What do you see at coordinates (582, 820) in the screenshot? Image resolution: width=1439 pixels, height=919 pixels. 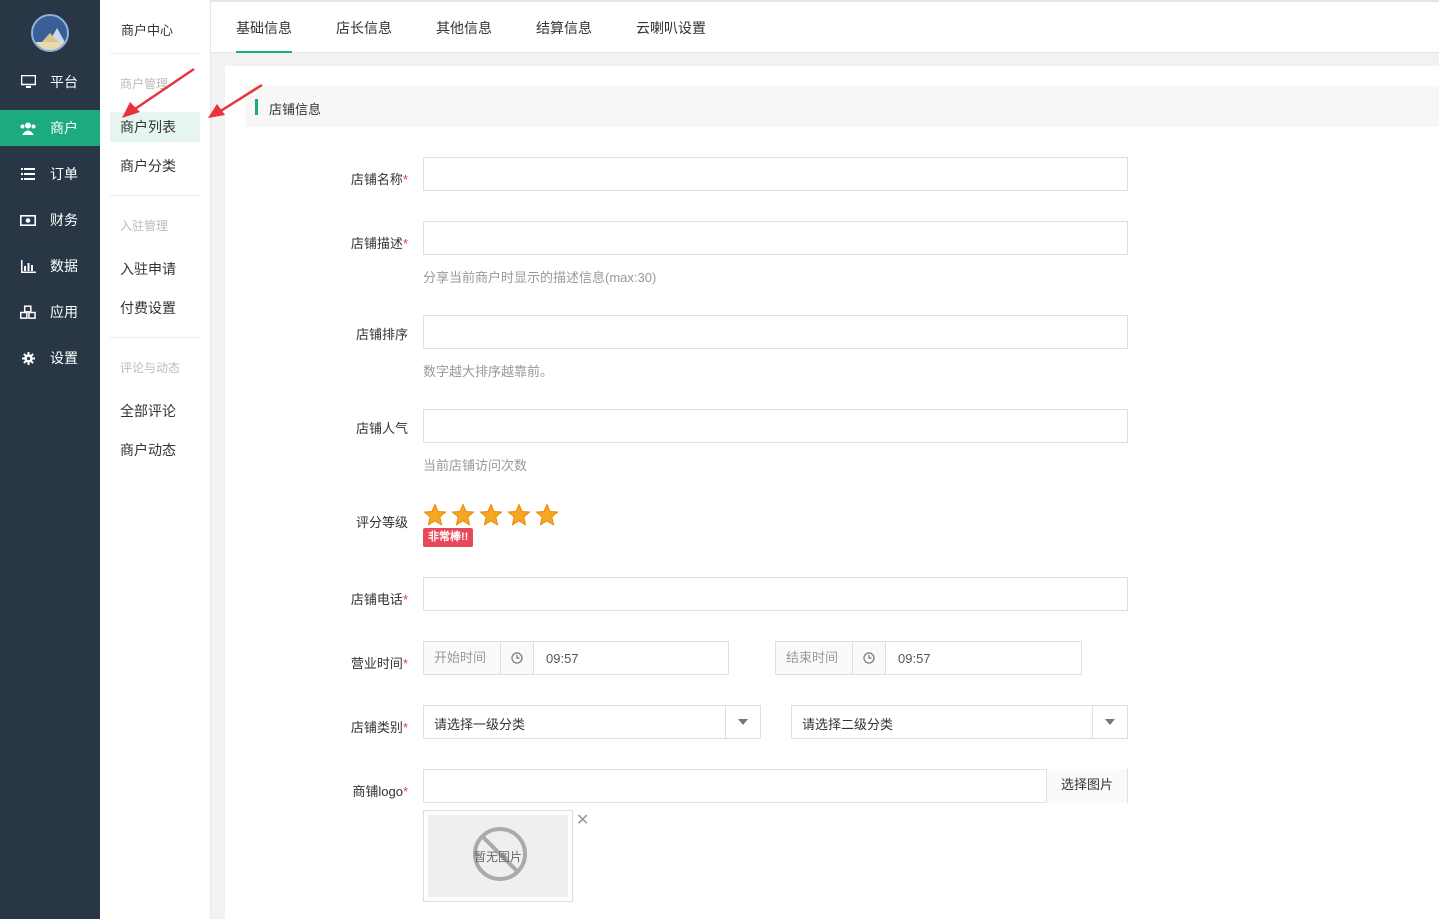 I see `remove-image-icon: ✕` at bounding box center [582, 820].